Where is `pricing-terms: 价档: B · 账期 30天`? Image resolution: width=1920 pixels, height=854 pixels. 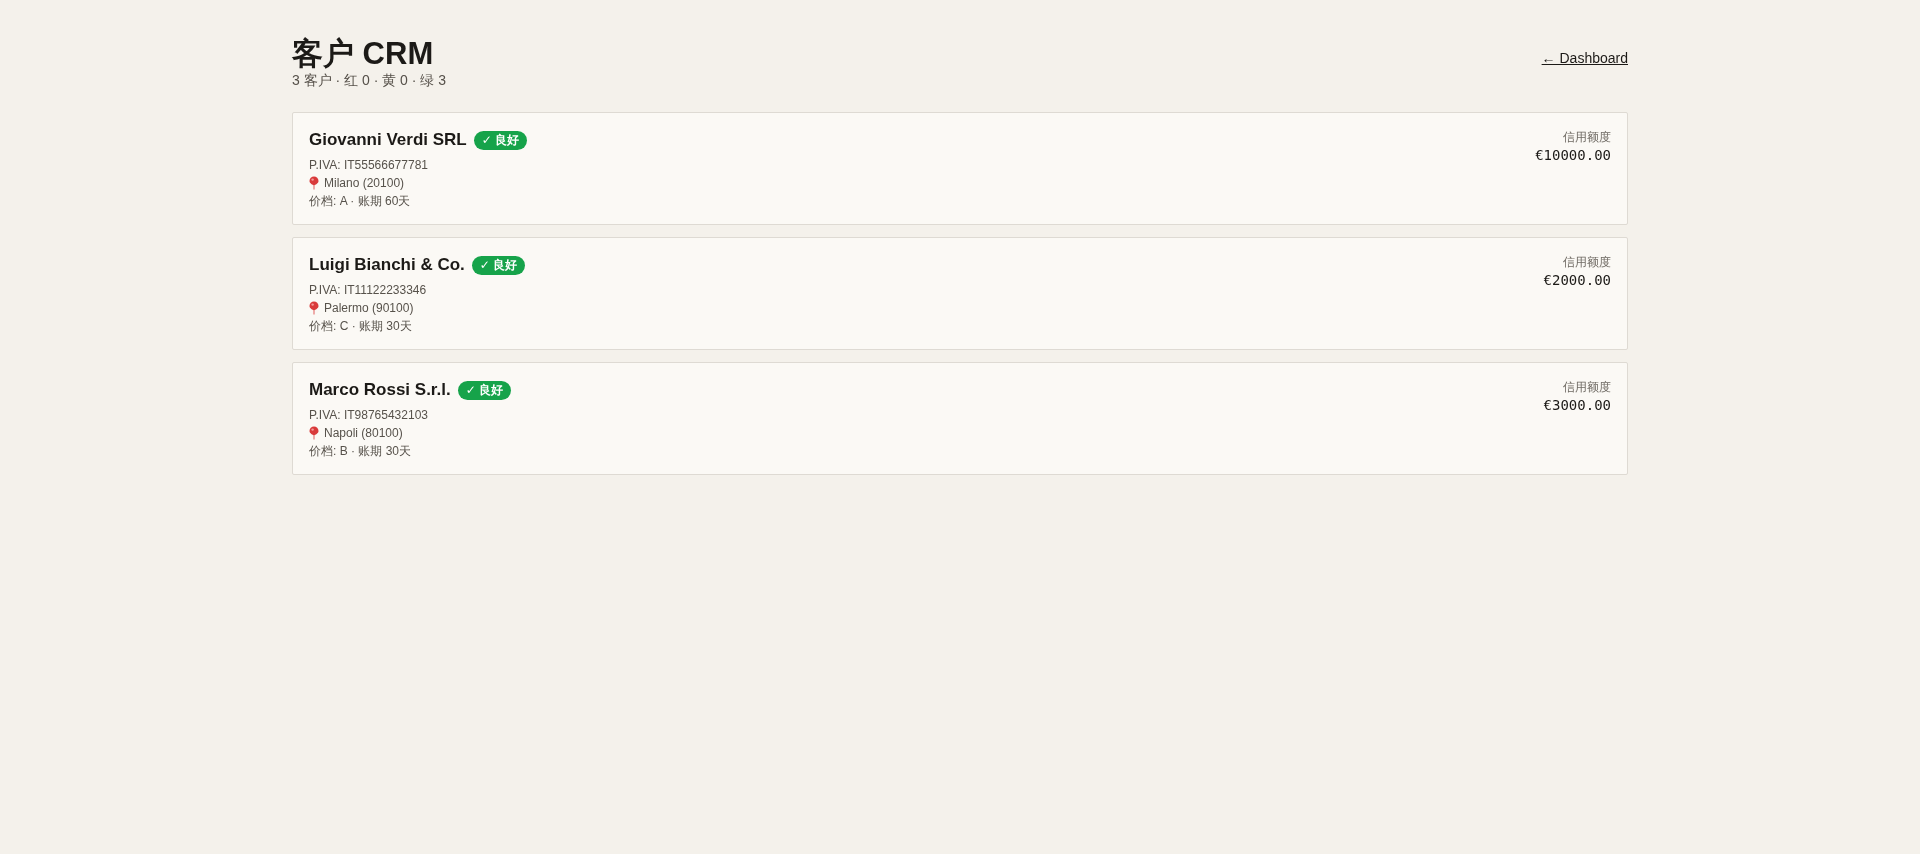 pricing-terms: 价档: B · 账期 30天 is located at coordinates (361, 451).